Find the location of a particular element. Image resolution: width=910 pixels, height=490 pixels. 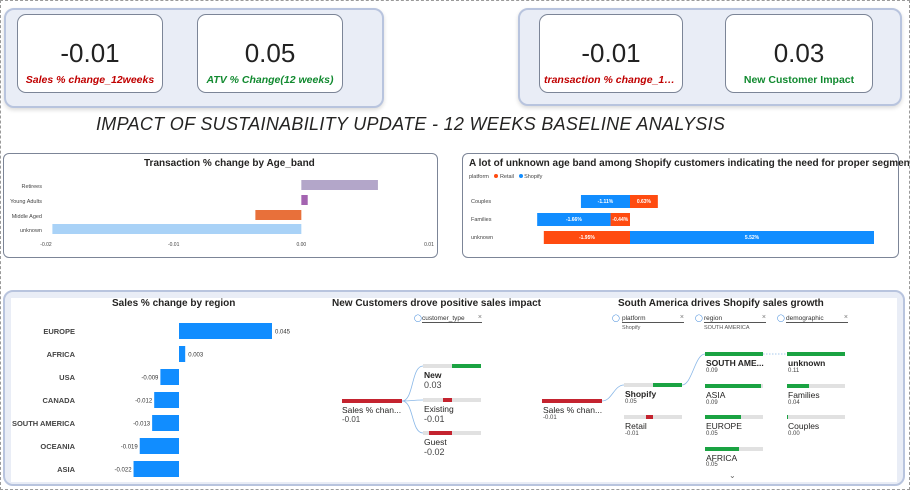

tree2-demo-families-value: 0.04 is located at coordinates (794, 403).